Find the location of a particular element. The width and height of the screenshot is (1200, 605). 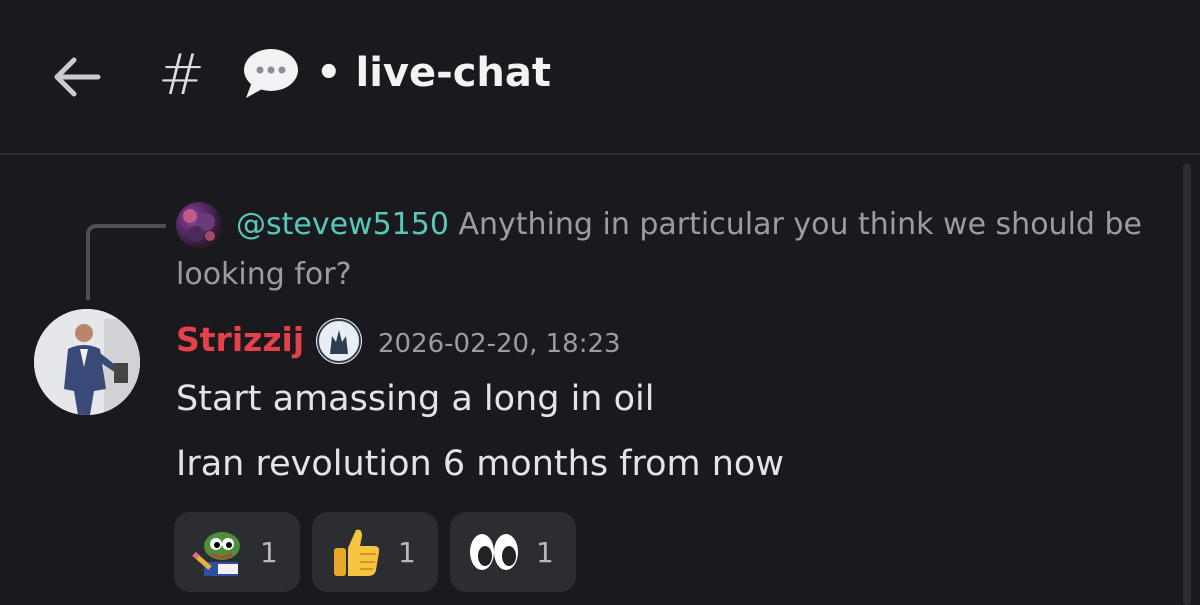

back-button is located at coordinates (77, 77).